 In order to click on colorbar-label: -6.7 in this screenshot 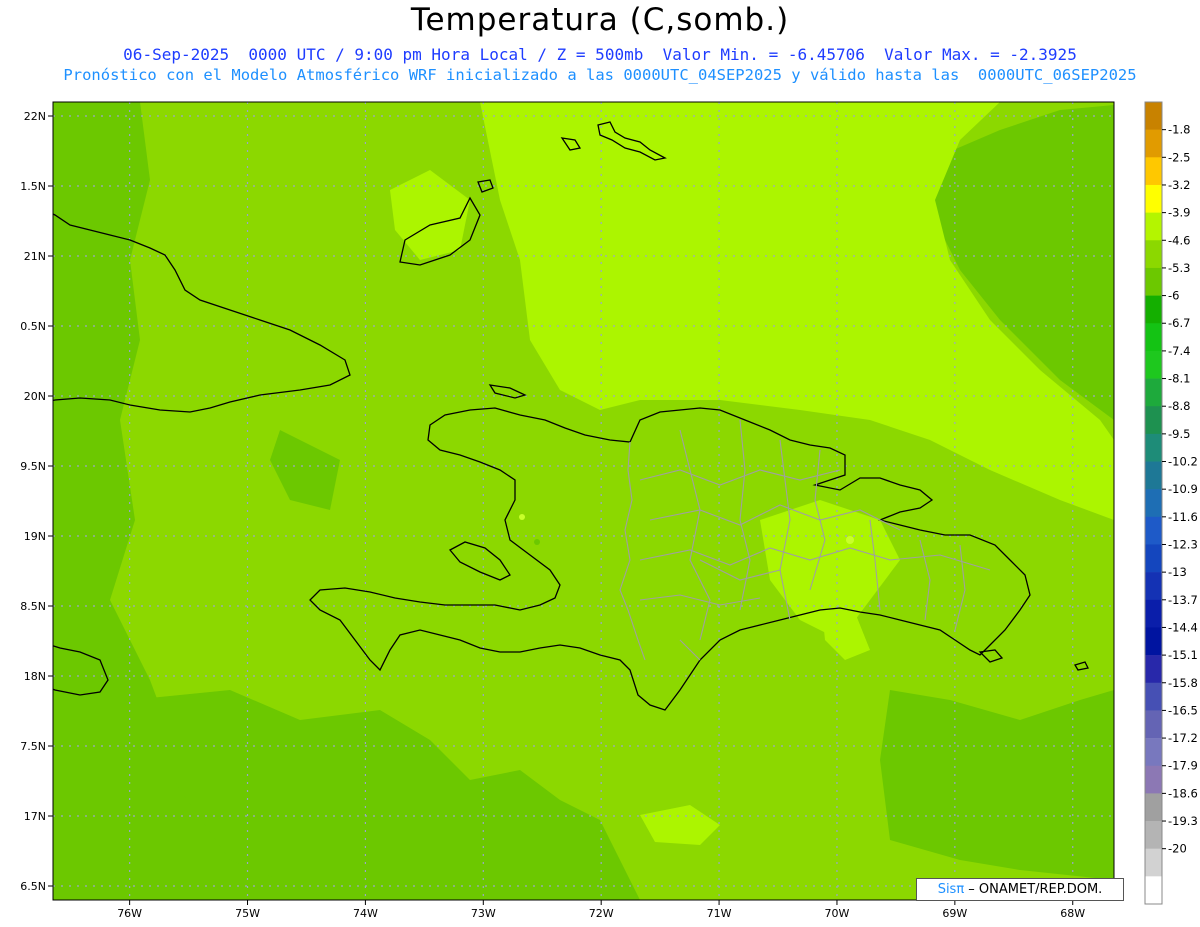, I will do `click(1179, 323)`.